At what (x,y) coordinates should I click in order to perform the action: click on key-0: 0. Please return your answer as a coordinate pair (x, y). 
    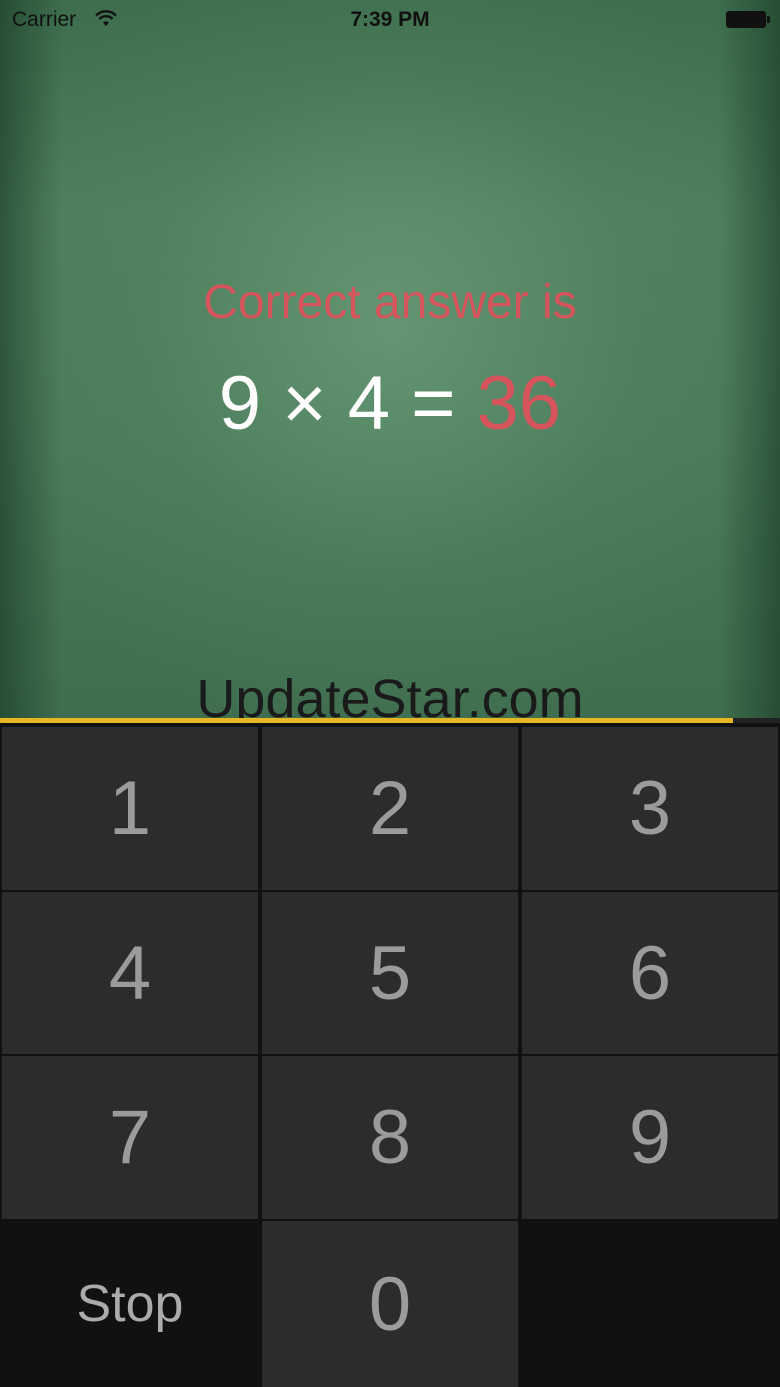
    Looking at the image, I should click on (390, 1304).